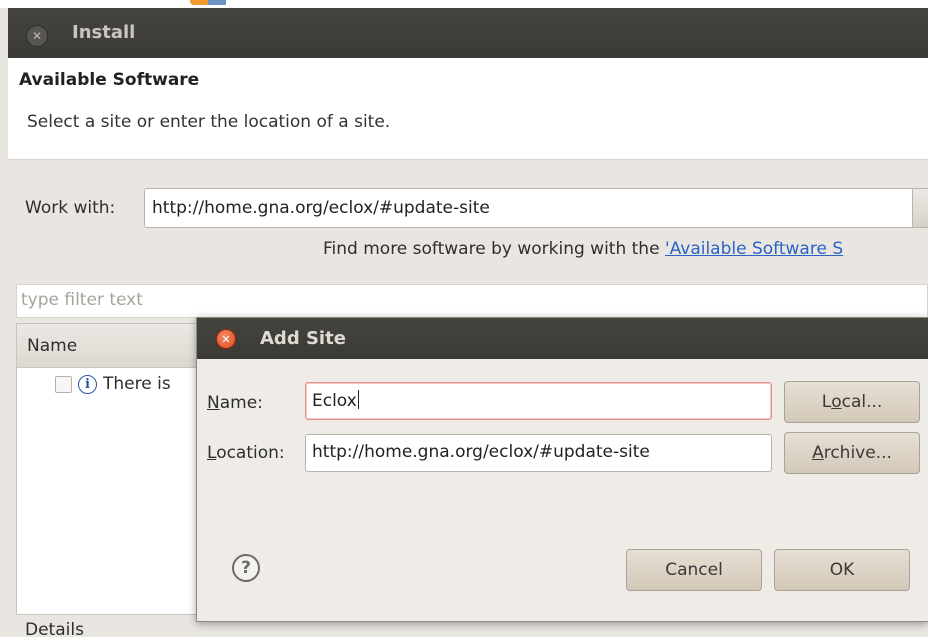 The image size is (928, 637). I want to click on location-field: http://home.gna.org/eclox/#update-site, so click(538, 453).